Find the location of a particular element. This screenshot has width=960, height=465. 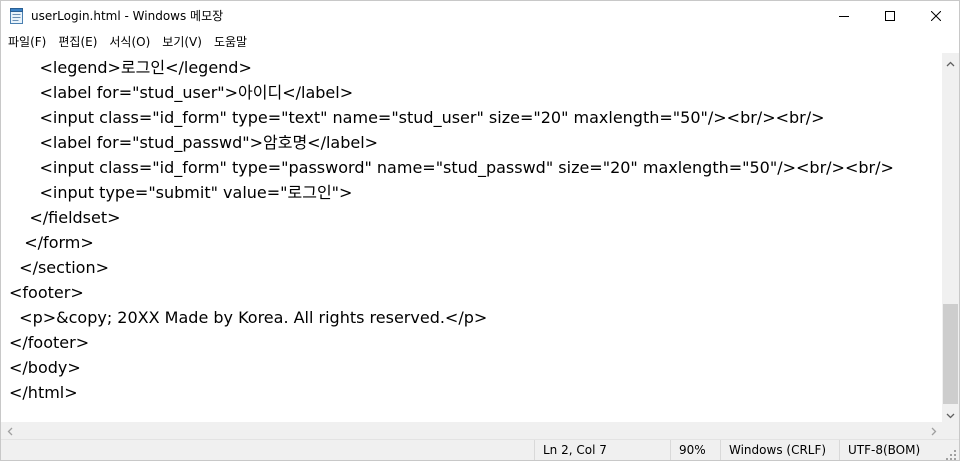

maximize-icon is located at coordinates (890, 16).